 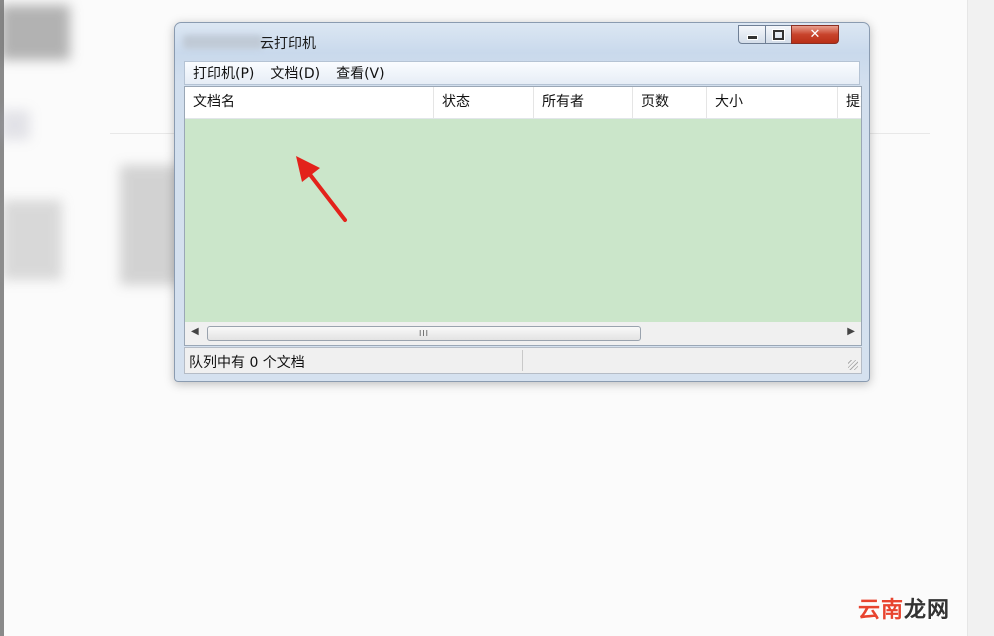 I want to click on menu-bar: 打印机(P) 文档(D) 查看(V), so click(x=522, y=73).